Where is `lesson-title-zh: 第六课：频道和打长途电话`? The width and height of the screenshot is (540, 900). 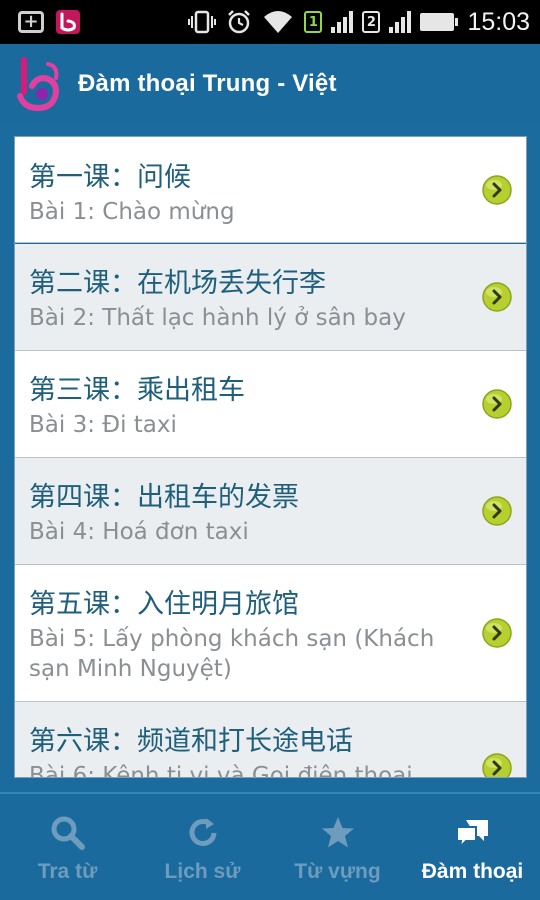 lesson-title-zh: 第六课：频道和打长途电话 is located at coordinates (191, 741).